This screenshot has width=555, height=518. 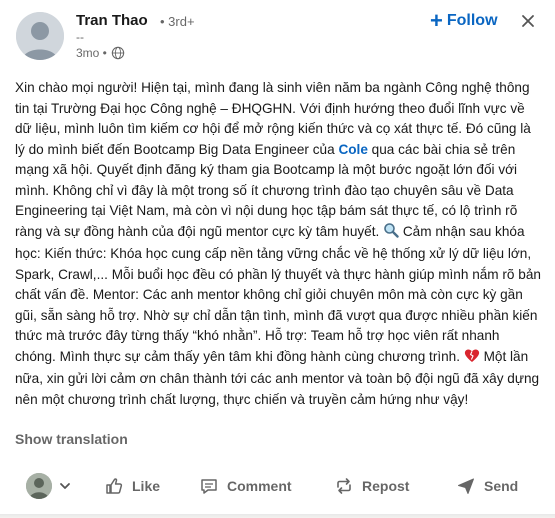 I want to click on author-avatar, so click(x=40, y=36).